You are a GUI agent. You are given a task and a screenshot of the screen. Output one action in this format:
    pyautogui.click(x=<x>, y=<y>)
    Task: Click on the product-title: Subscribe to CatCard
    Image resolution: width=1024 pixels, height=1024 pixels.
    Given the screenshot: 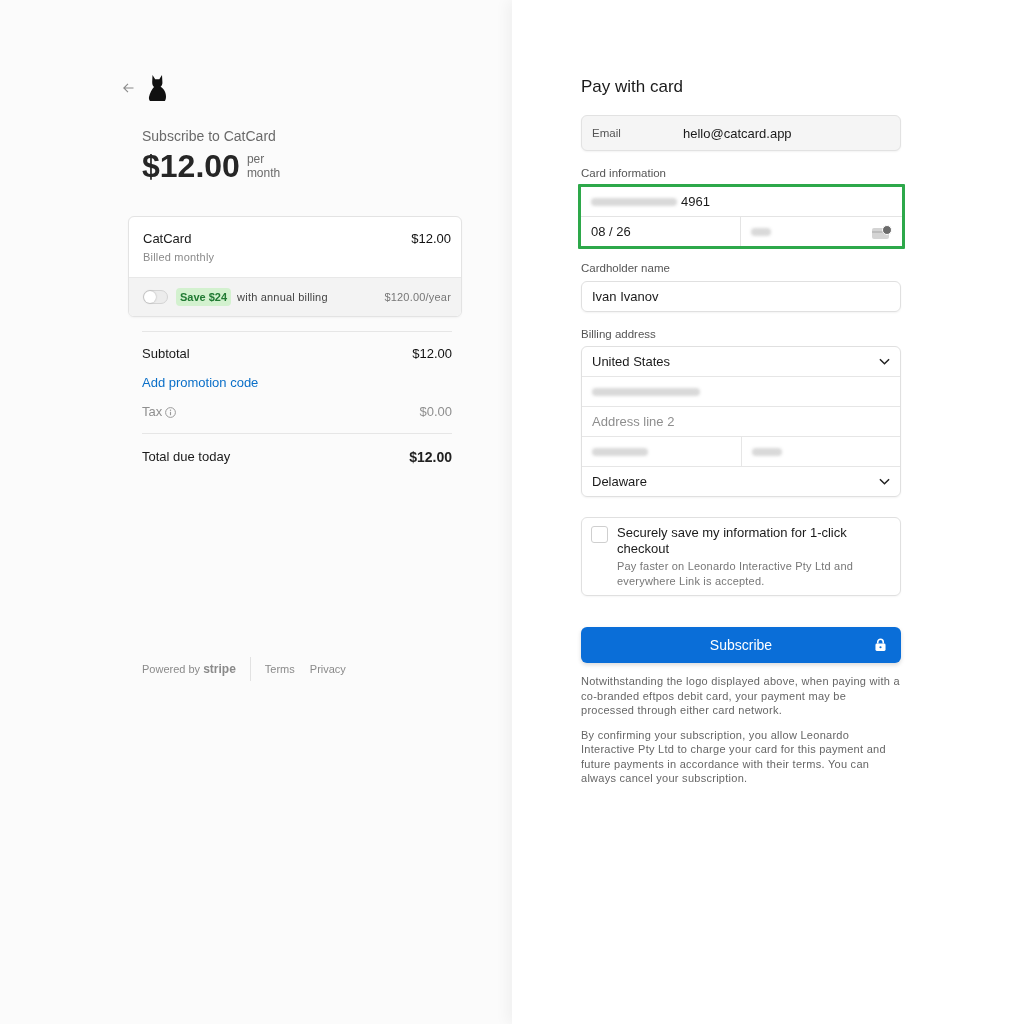 What is the action you would take?
    pyautogui.click(x=209, y=136)
    